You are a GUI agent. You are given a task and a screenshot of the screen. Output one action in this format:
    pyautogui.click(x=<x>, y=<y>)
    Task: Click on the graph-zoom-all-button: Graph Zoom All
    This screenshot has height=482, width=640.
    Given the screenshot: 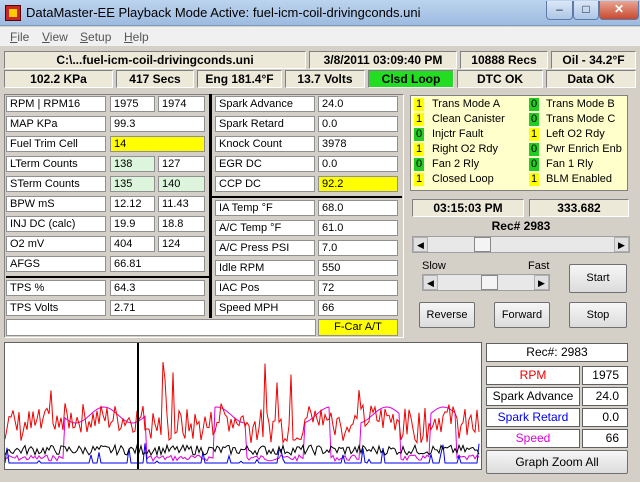 What is the action you would take?
    pyautogui.click(x=557, y=462)
    